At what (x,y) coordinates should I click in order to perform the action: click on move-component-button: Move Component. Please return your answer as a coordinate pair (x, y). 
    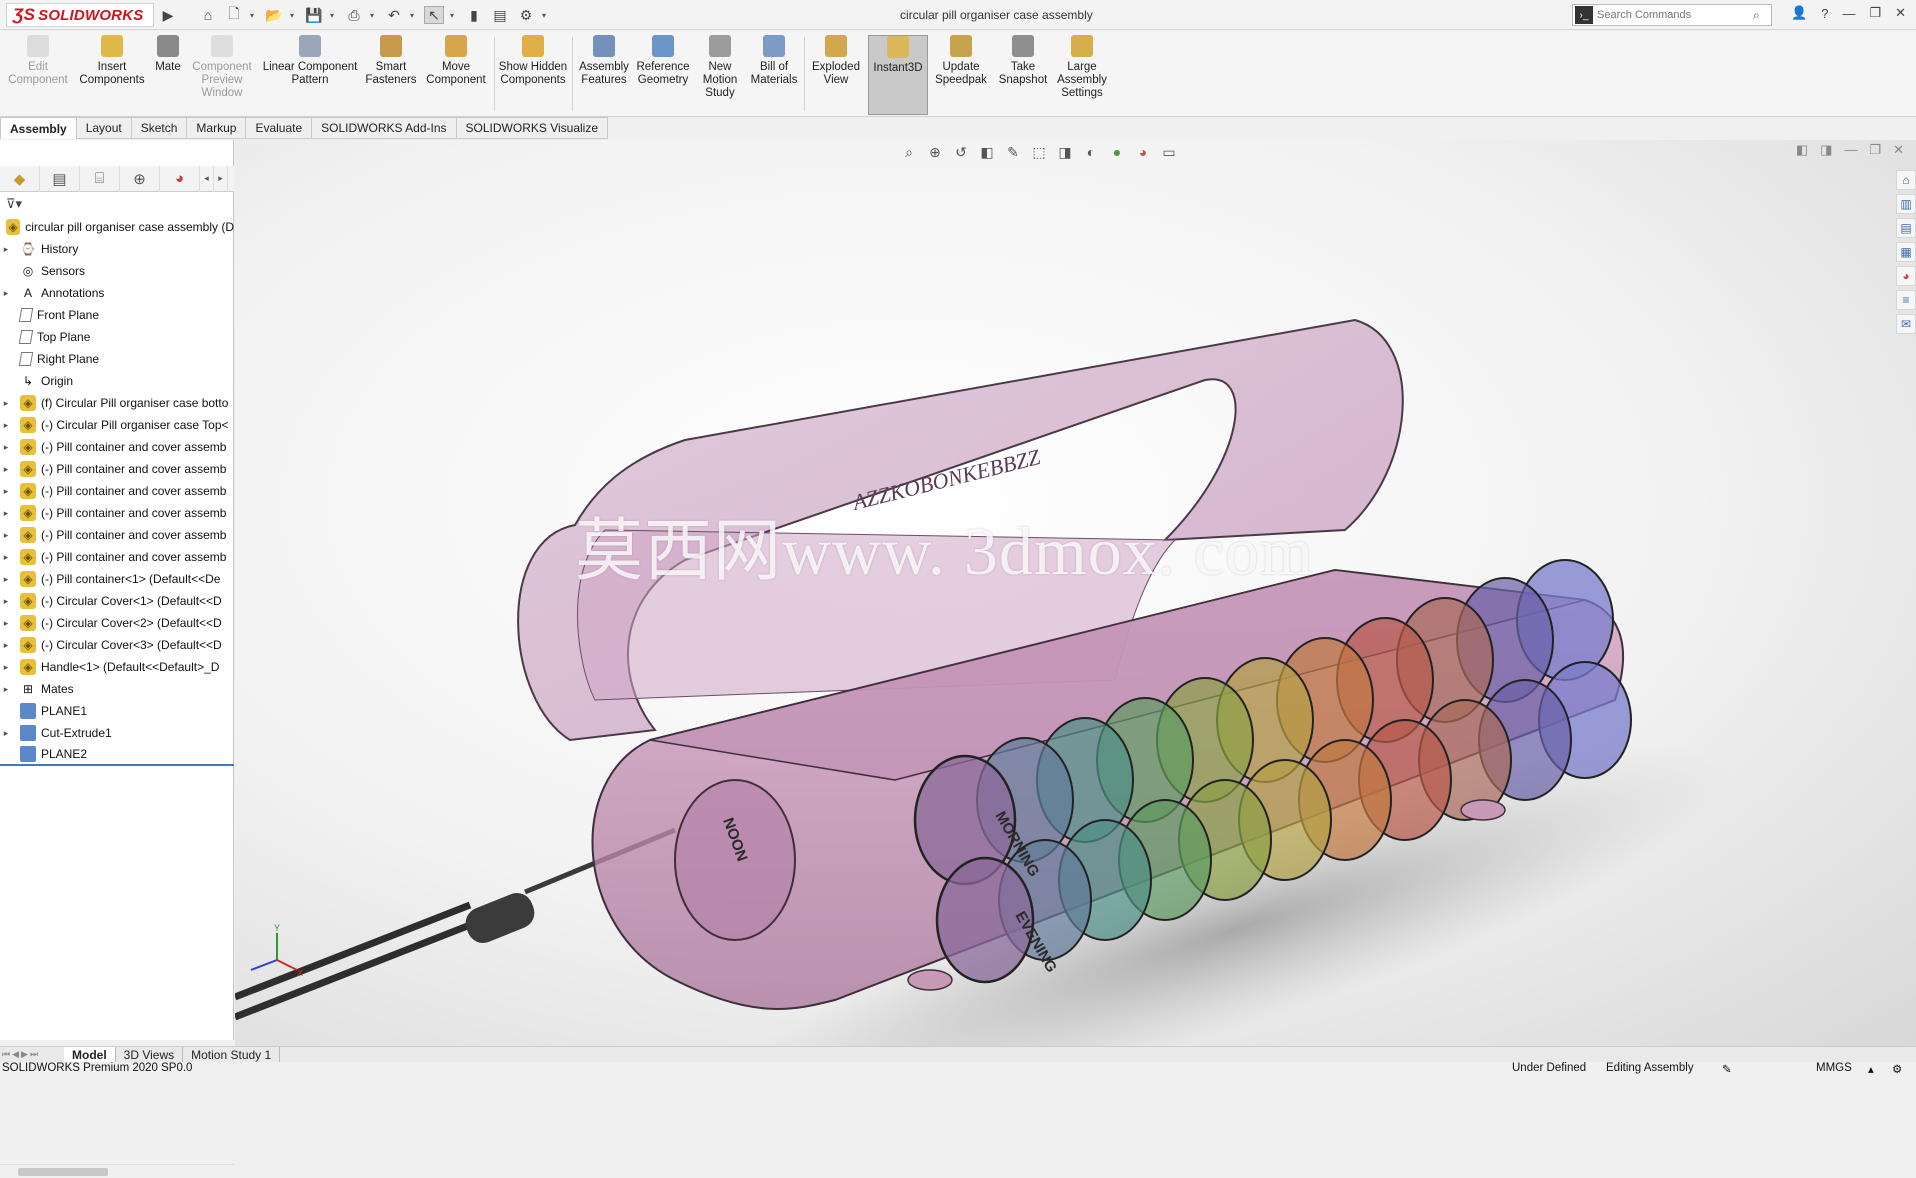
    Looking at the image, I should click on (456, 75).